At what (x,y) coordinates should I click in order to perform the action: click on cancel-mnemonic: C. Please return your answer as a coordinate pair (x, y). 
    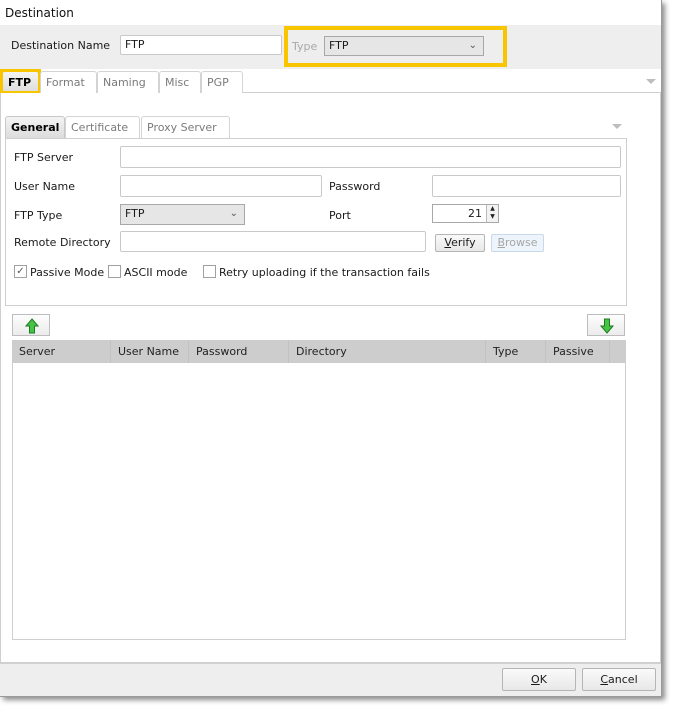
    Looking at the image, I should click on (604, 679).